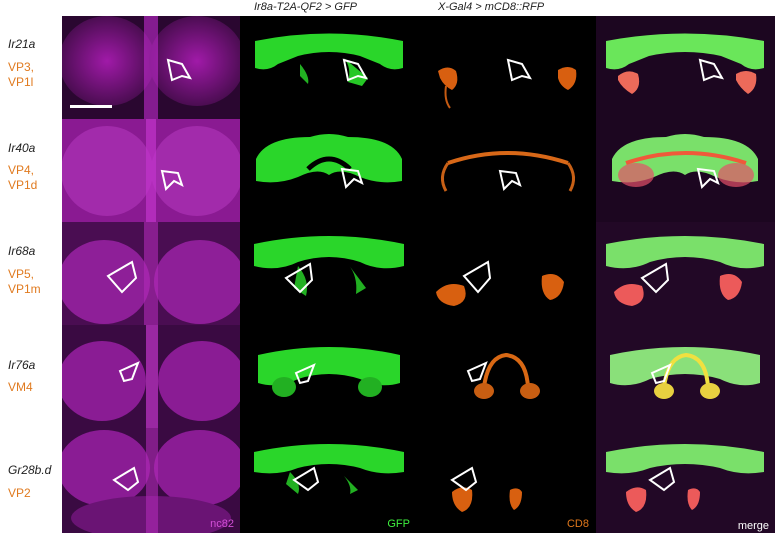 The height and width of the screenshot is (533, 775). I want to click on row-4-gene: Ir76a, so click(22, 365).